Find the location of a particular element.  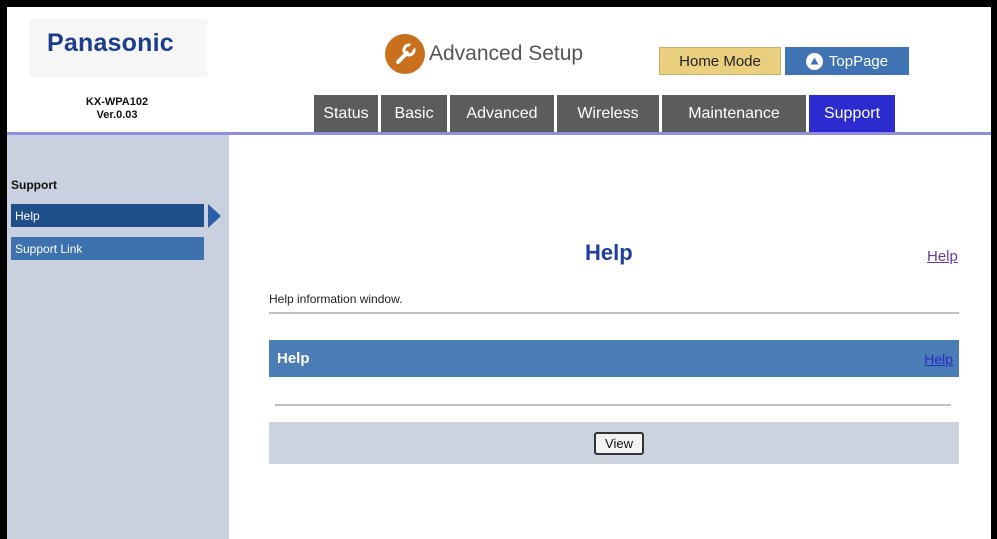

tab-advanced: Advanced is located at coordinates (502, 114).